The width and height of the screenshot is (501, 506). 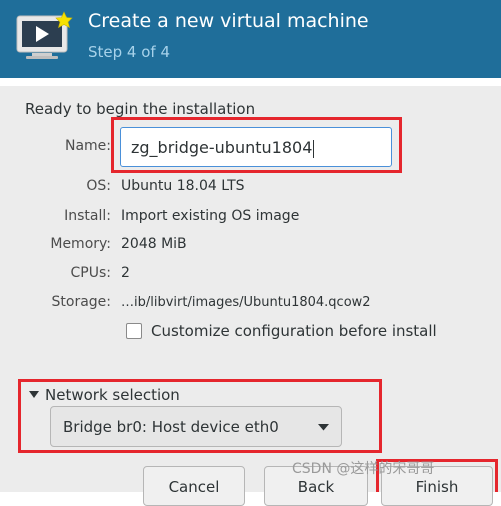 I want to click on vm-name-input, so click(x=256, y=147).